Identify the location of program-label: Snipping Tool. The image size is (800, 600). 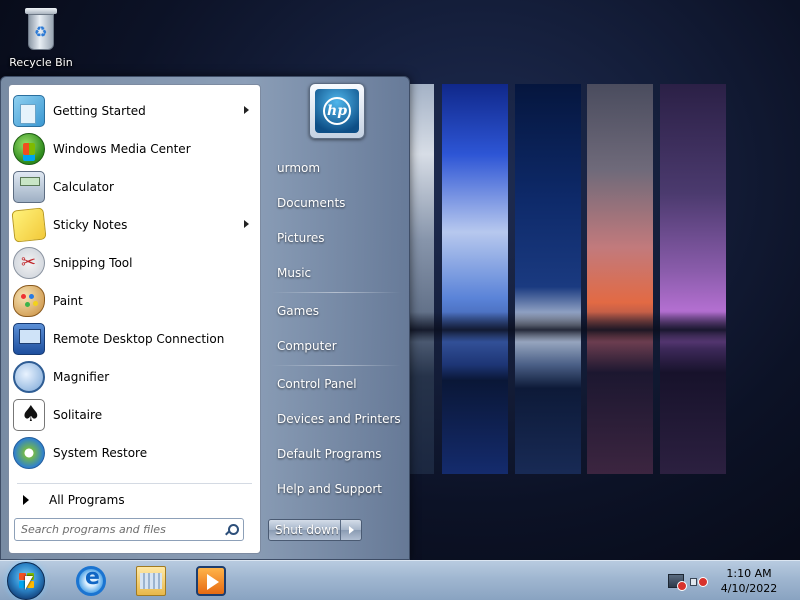
(93, 263).